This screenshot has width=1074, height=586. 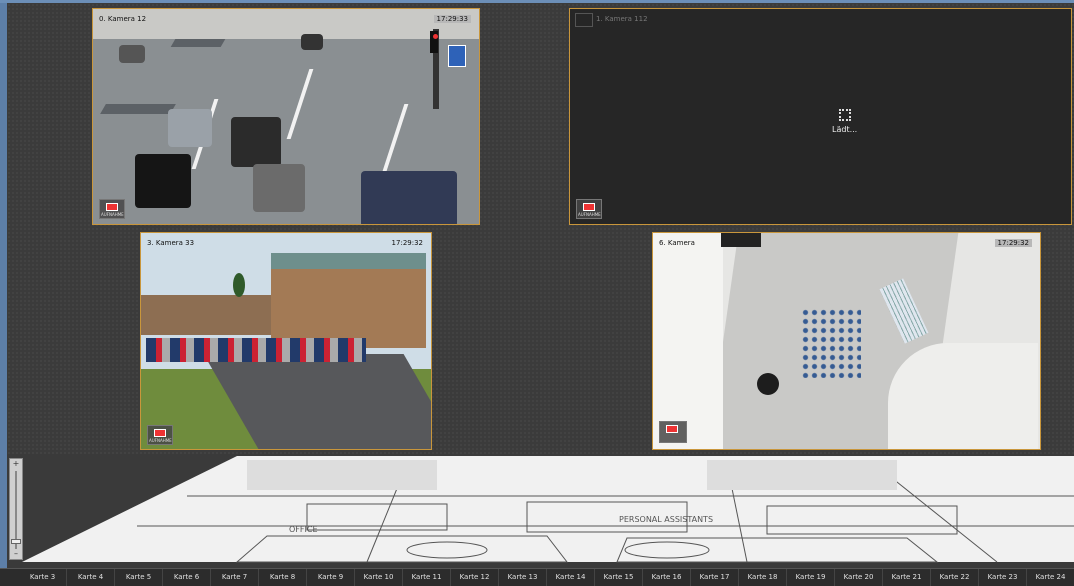 I want to click on side-building, so click(x=206, y=315).